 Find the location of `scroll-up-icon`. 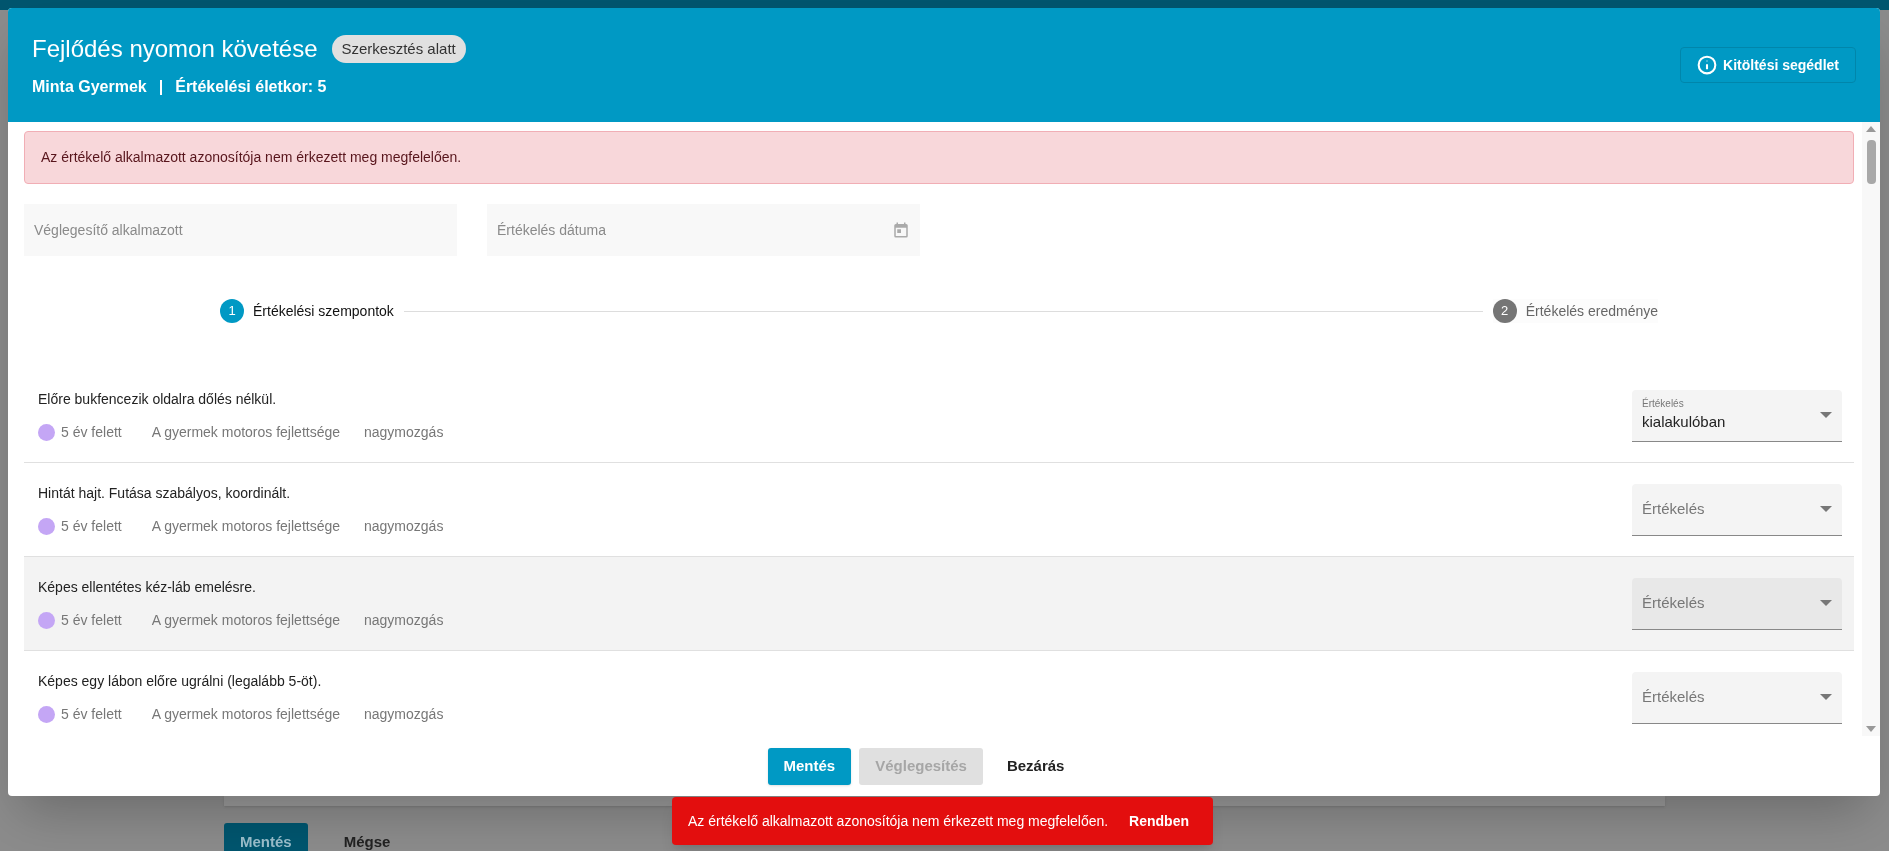

scroll-up-icon is located at coordinates (1871, 129).